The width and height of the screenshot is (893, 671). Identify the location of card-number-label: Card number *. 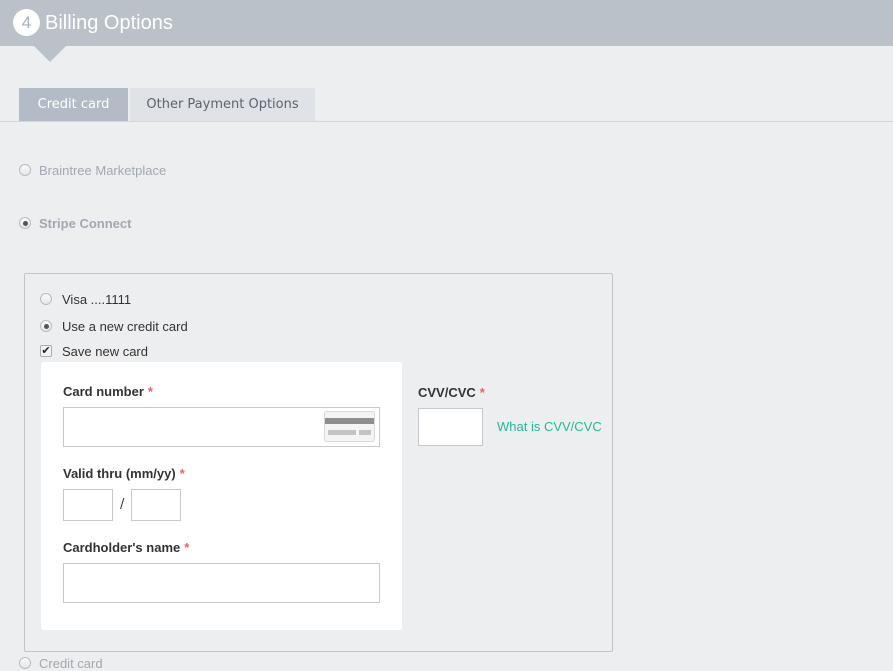
(108, 391).